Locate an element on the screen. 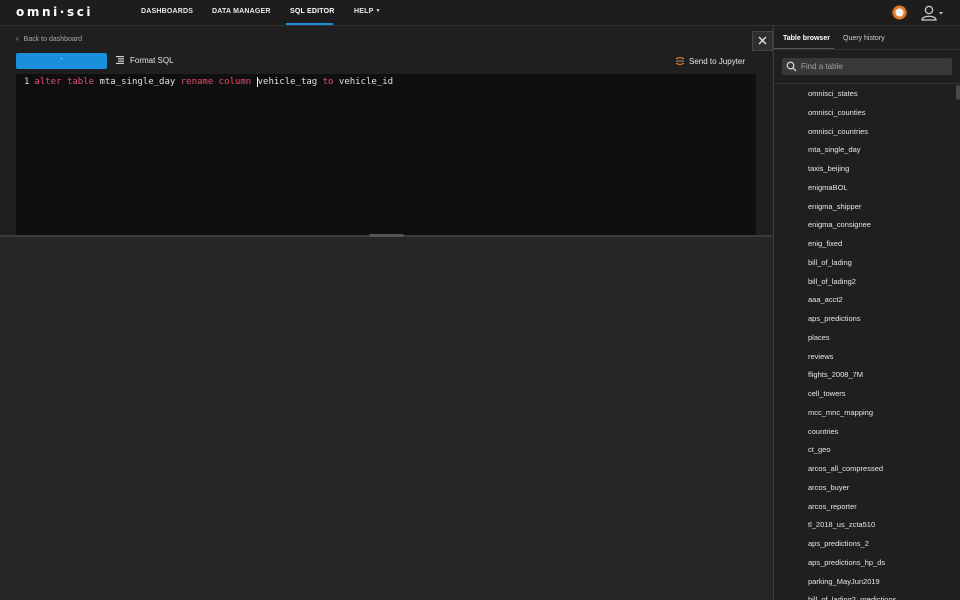  sql-keyword: alter is located at coordinates (48, 82).